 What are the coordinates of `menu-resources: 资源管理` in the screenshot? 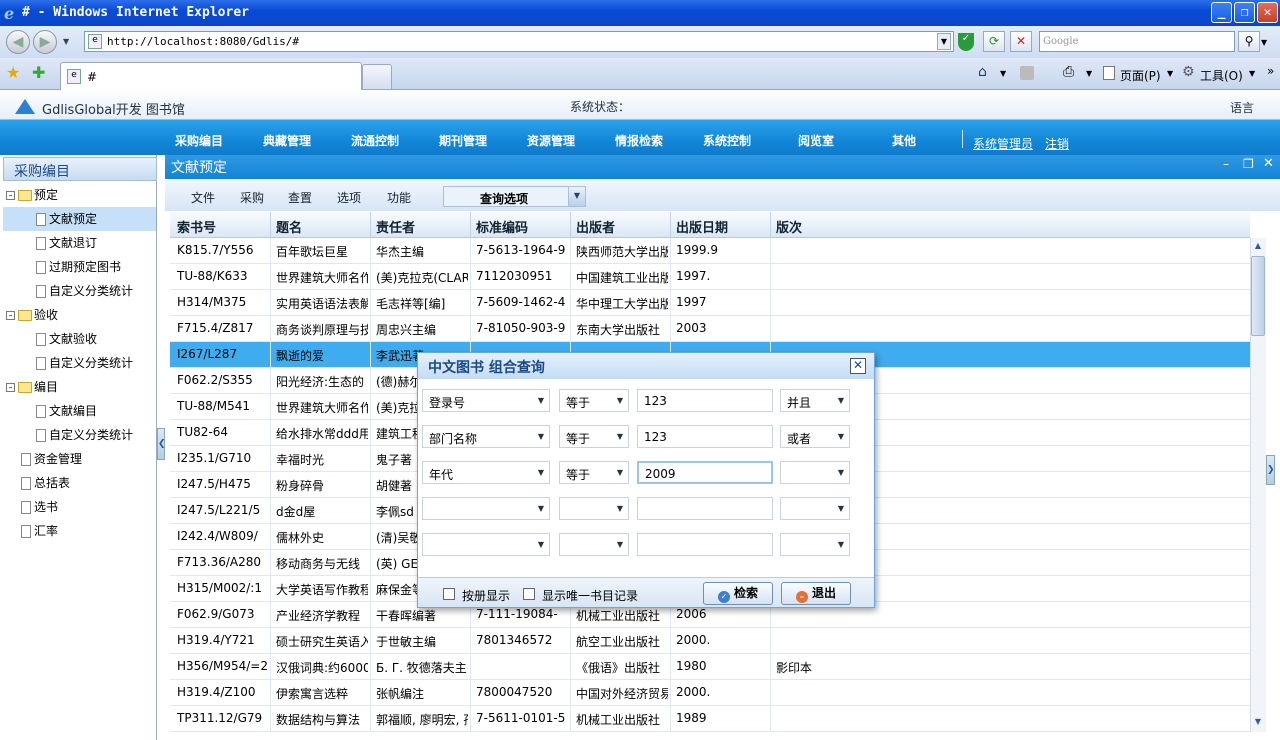 It's located at (551, 140).